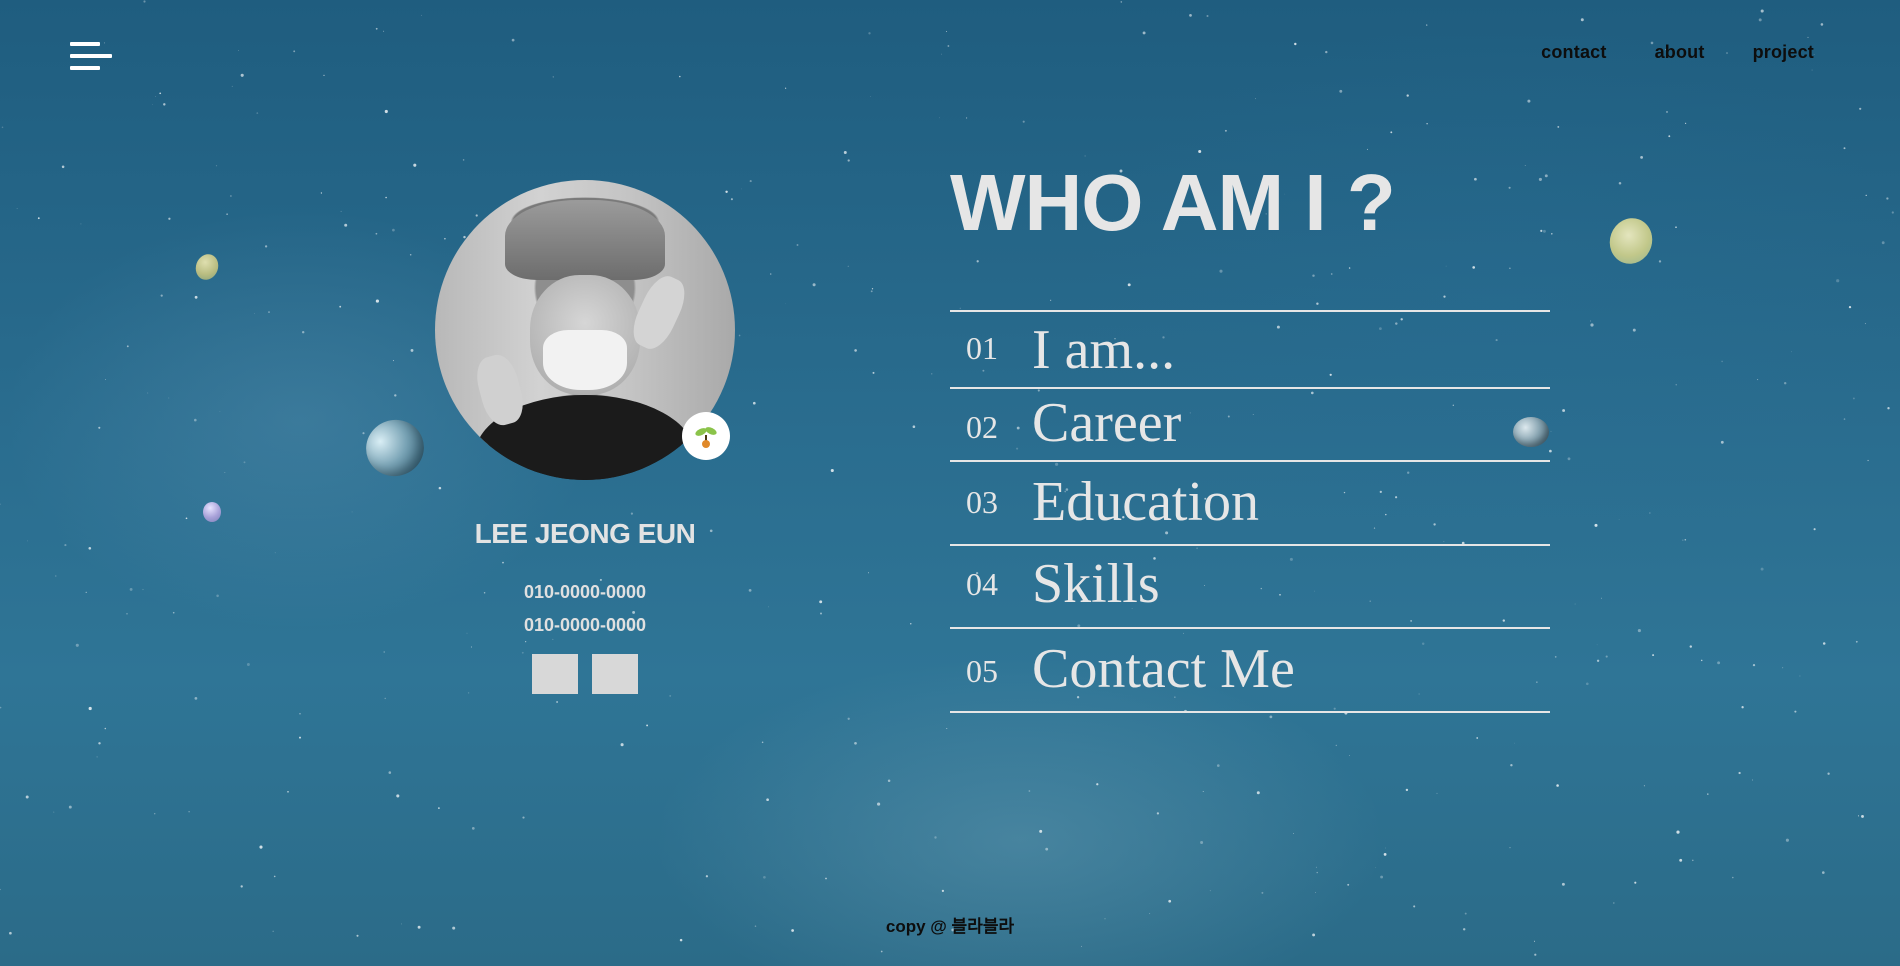 This screenshot has height=966, width=1900. I want to click on menu-item-number: 04, so click(982, 584).